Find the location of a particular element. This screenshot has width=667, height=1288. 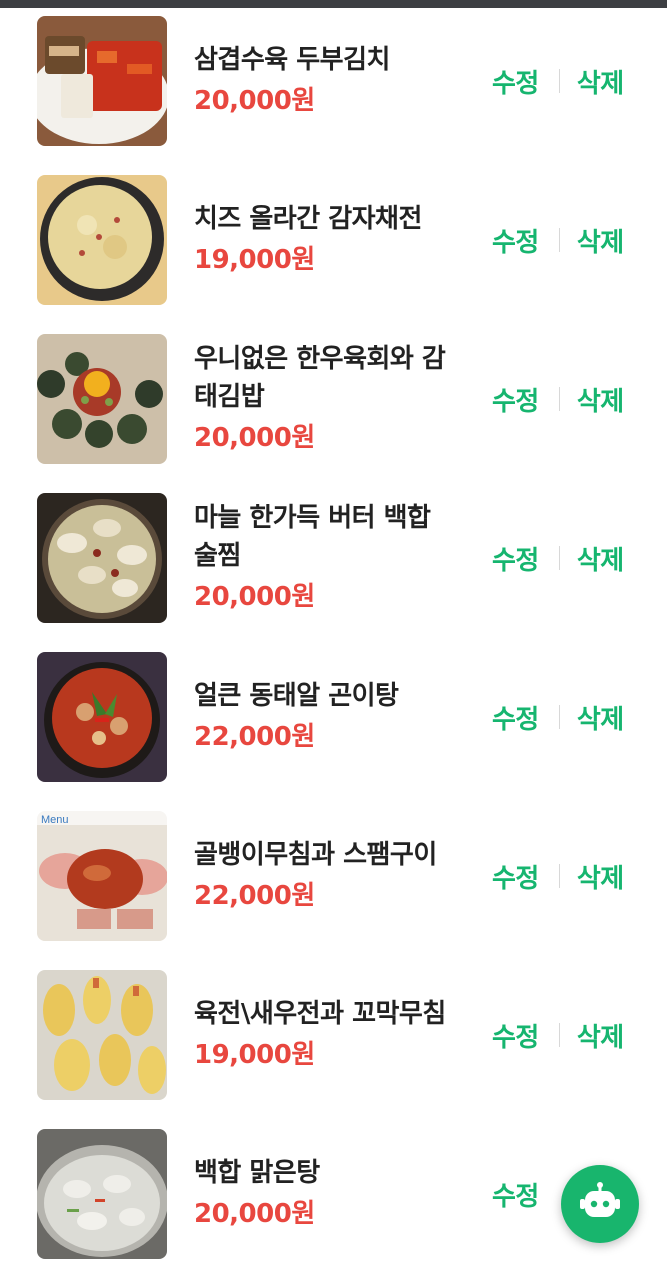

menu-item-name: 우니없은 한우육회와 감태김밥 is located at coordinates (320, 378).